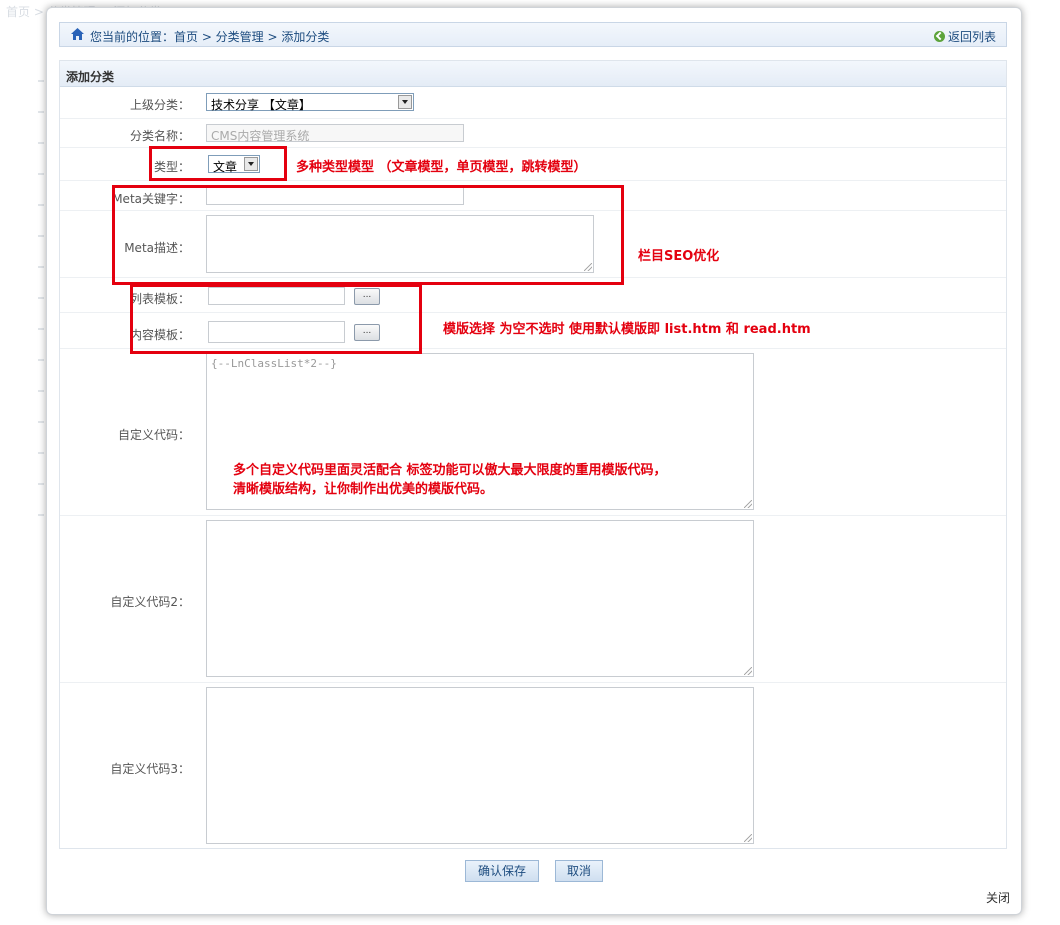 This screenshot has width=1060, height=925. What do you see at coordinates (939, 36) in the screenshot?
I see `back-arrow-icon` at bounding box center [939, 36].